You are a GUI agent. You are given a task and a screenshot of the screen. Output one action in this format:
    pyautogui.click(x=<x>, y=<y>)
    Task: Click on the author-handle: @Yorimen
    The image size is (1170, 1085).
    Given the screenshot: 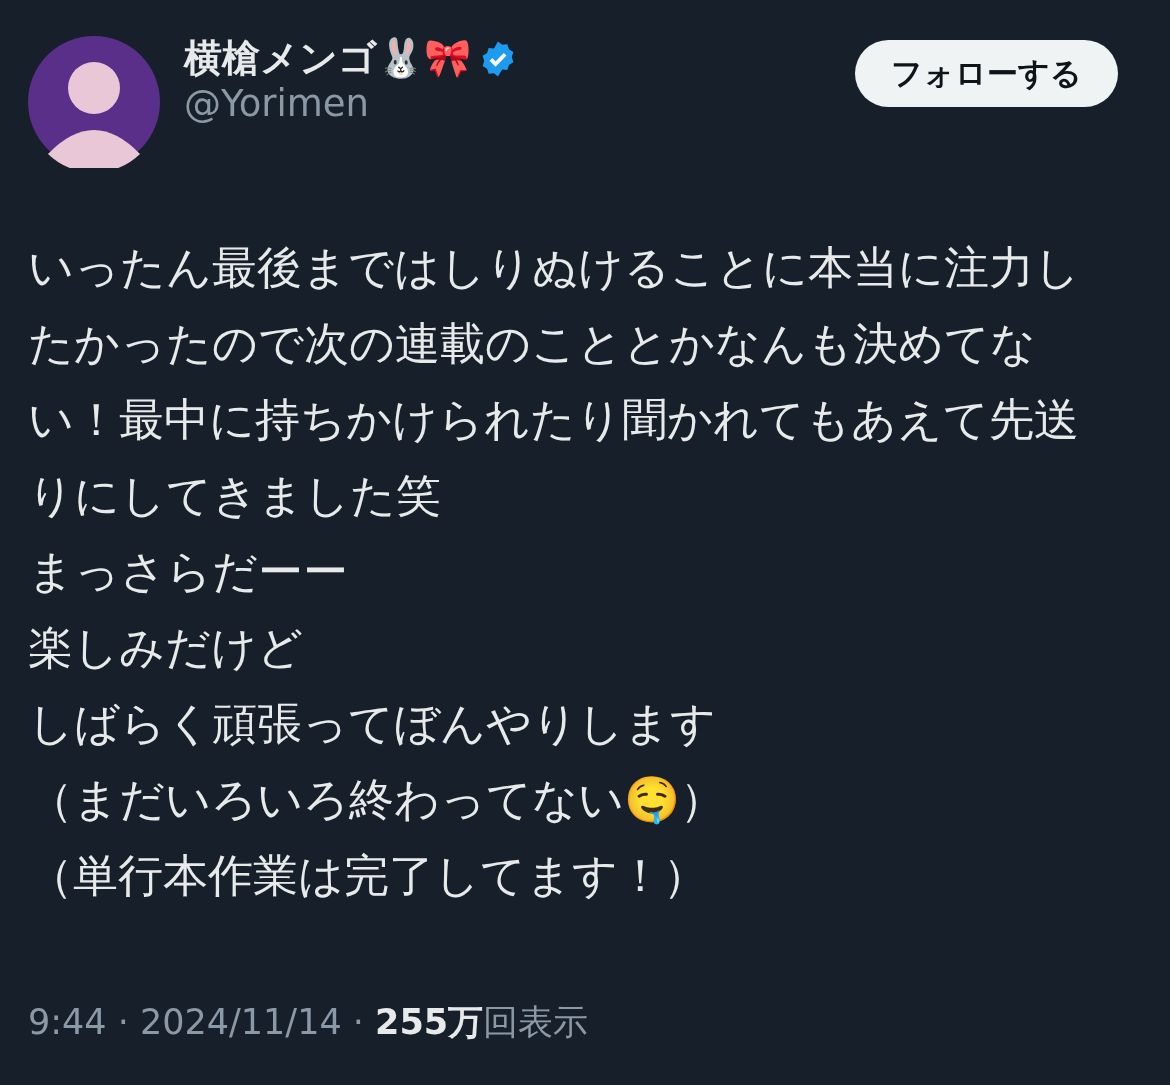 What is the action you would take?
    pyautogui.click(x=519, y=103)
    